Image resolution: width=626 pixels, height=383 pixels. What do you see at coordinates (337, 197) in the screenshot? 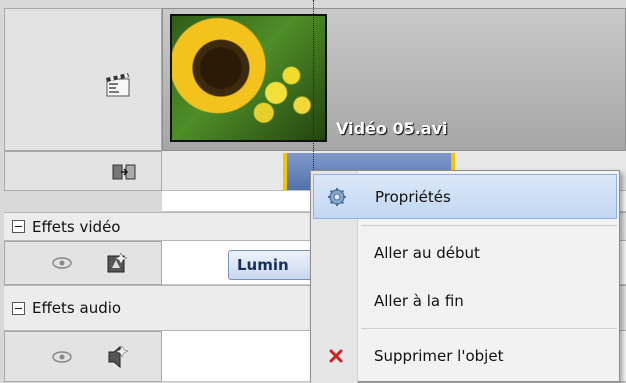
I see `gear-icon` at bounding box center [337, 197].